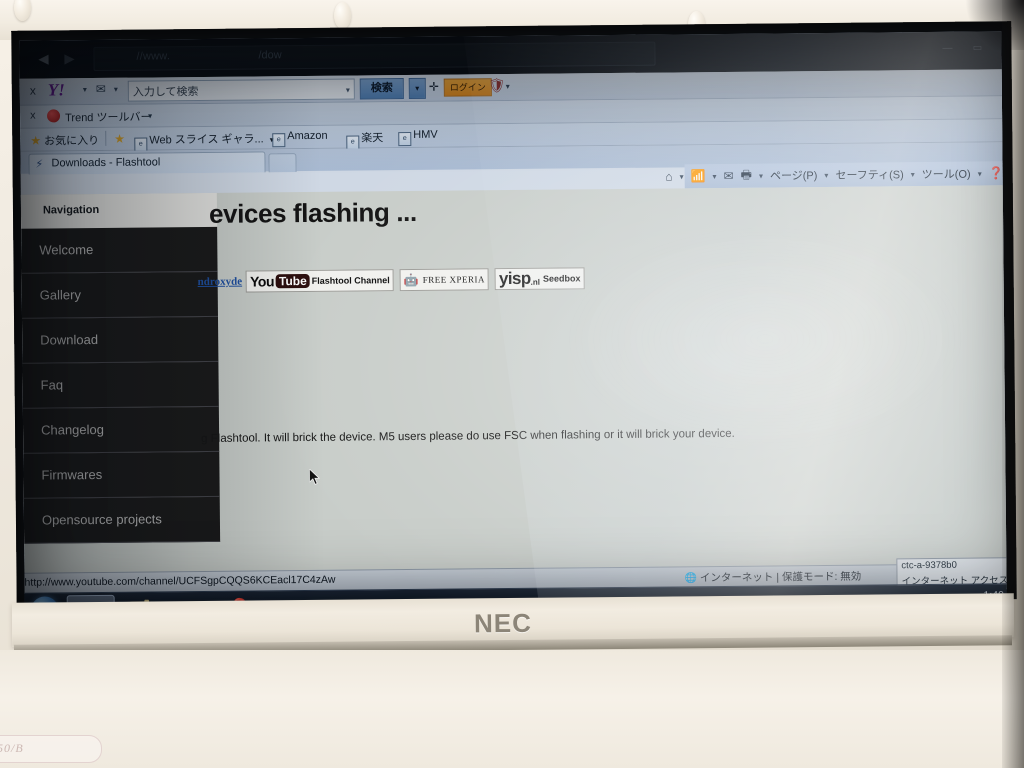 The width and height of the screenshot is (1024, 768). Describe the element at coordinates (204, 141) in the screenshot. I see `favorites-item-webslice: eWeb スライス ギャラ... ▾` at that location.